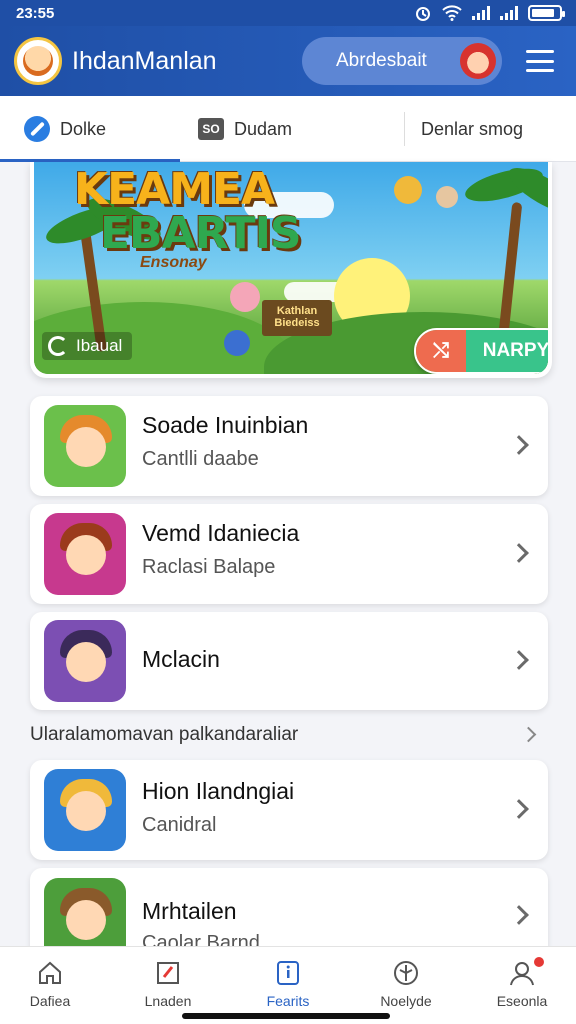 This screenshot has height=1024, width=576. I want to click on banner-label: Ibaual, so click(87, 346).